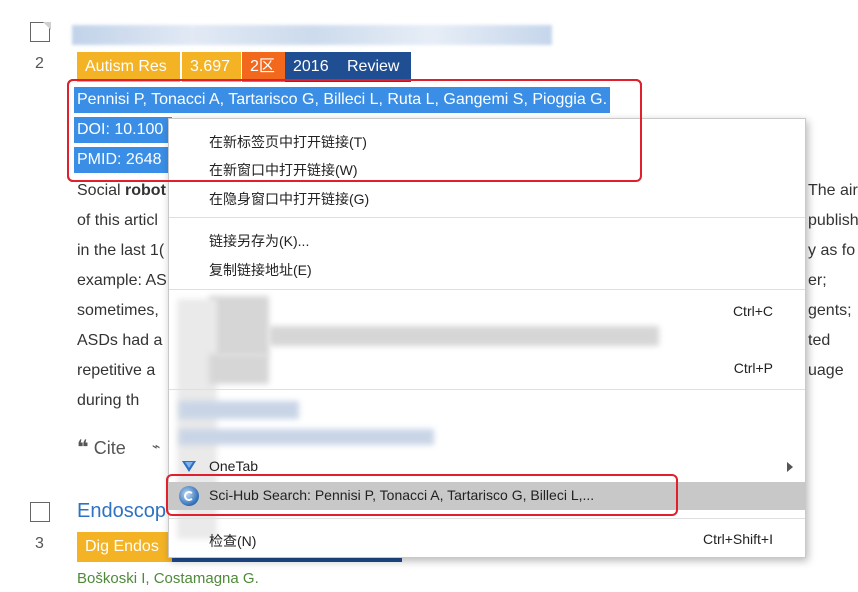 The height and width of the screenshot is (592, 858). Describe the element at coordinates (753, 368) in the screenshot. I see `menu-shortcut: Ctrl+P` at that location.